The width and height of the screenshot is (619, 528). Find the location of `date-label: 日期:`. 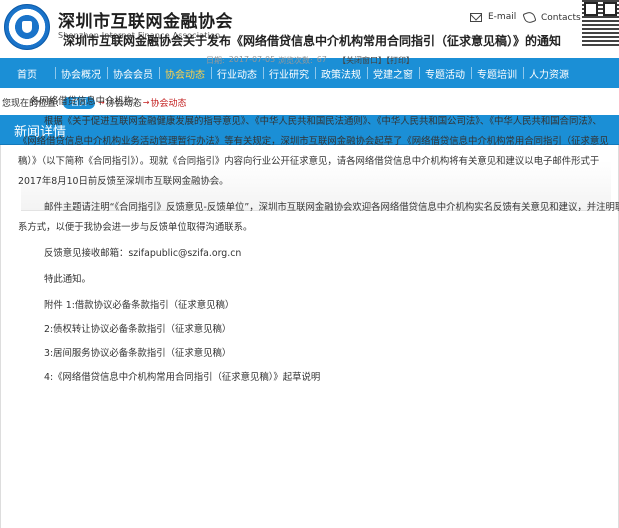

date-label: 日期: is located at coordinates (215, 60).